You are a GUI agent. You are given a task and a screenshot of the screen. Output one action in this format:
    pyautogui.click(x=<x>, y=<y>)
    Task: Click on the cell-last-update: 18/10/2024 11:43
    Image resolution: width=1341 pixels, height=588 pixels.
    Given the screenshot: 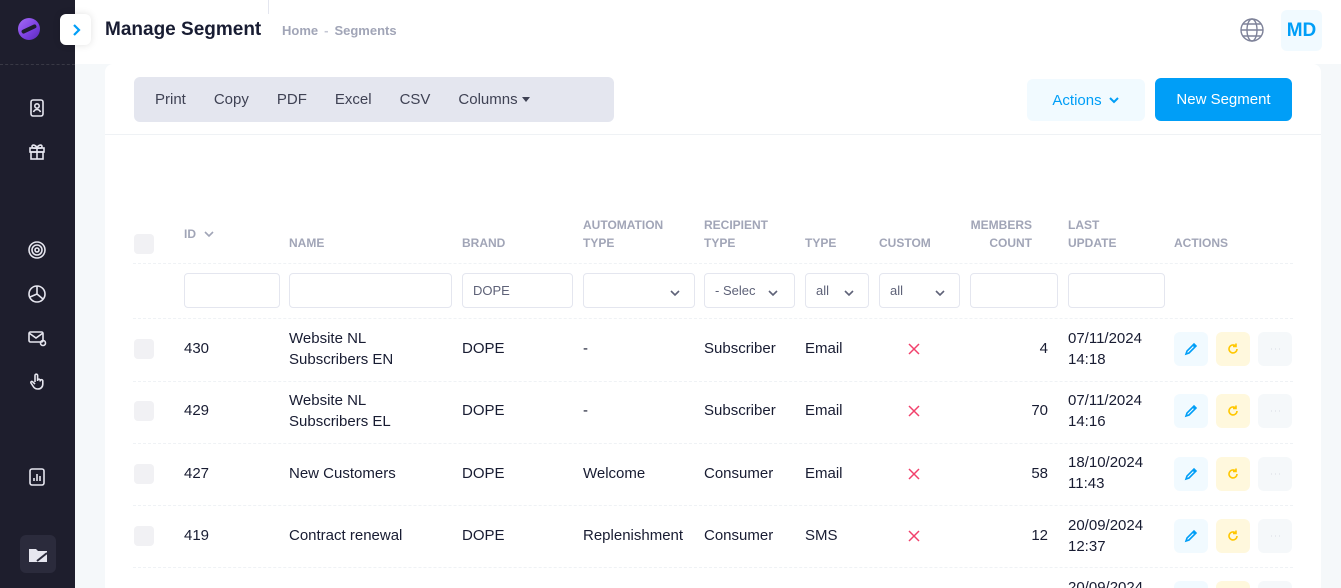 What is the action you would take?
    pyautogui.click(x=1105, y=473)
    